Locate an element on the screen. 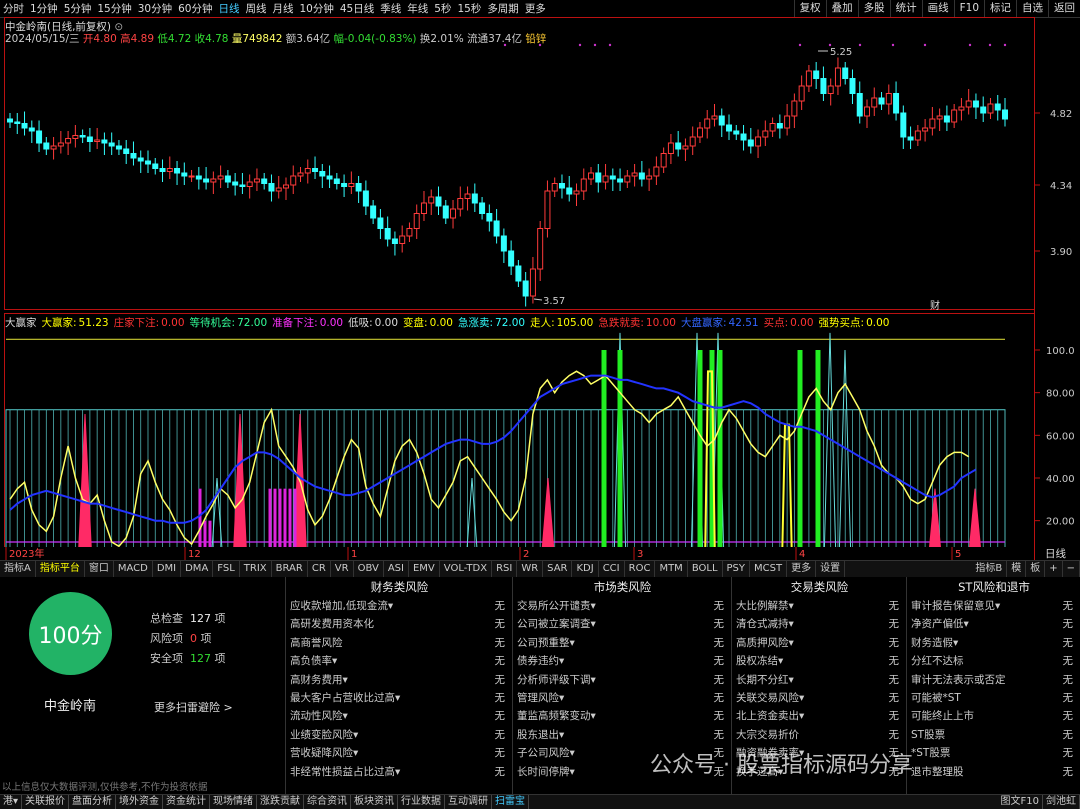  period-14: 15秒 is located at coordinates (469, 8).